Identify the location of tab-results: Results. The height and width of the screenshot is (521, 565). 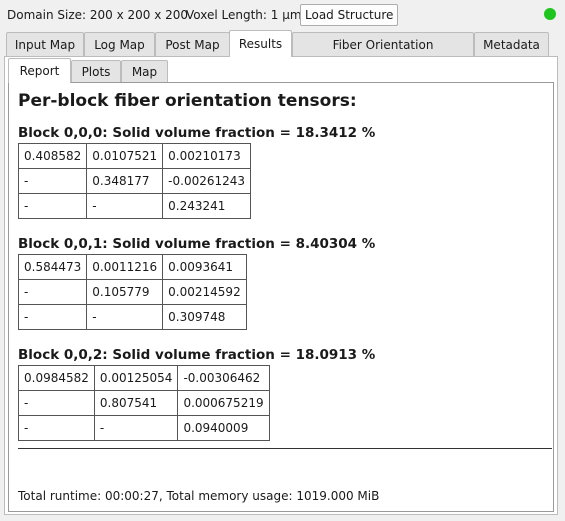
(260, 43).